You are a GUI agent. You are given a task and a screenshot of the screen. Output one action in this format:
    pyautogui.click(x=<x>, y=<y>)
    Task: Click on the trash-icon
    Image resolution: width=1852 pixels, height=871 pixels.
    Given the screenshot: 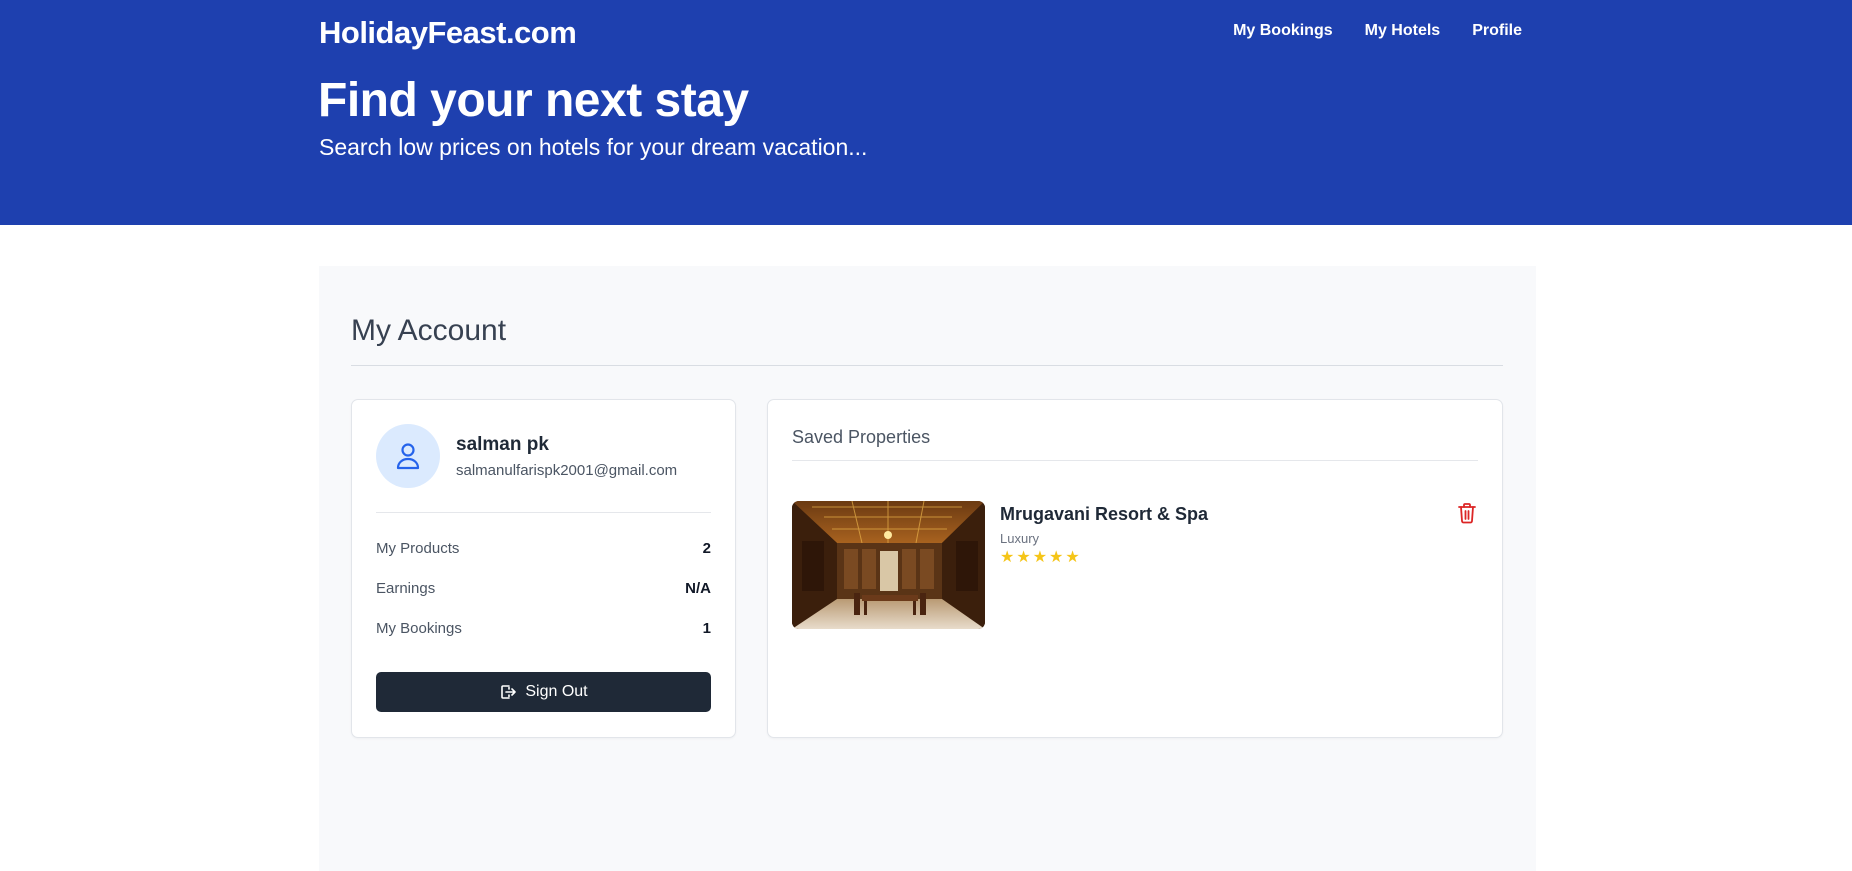 What is the action you would take?
    pyautogui.click(x=1467, y=513)
    